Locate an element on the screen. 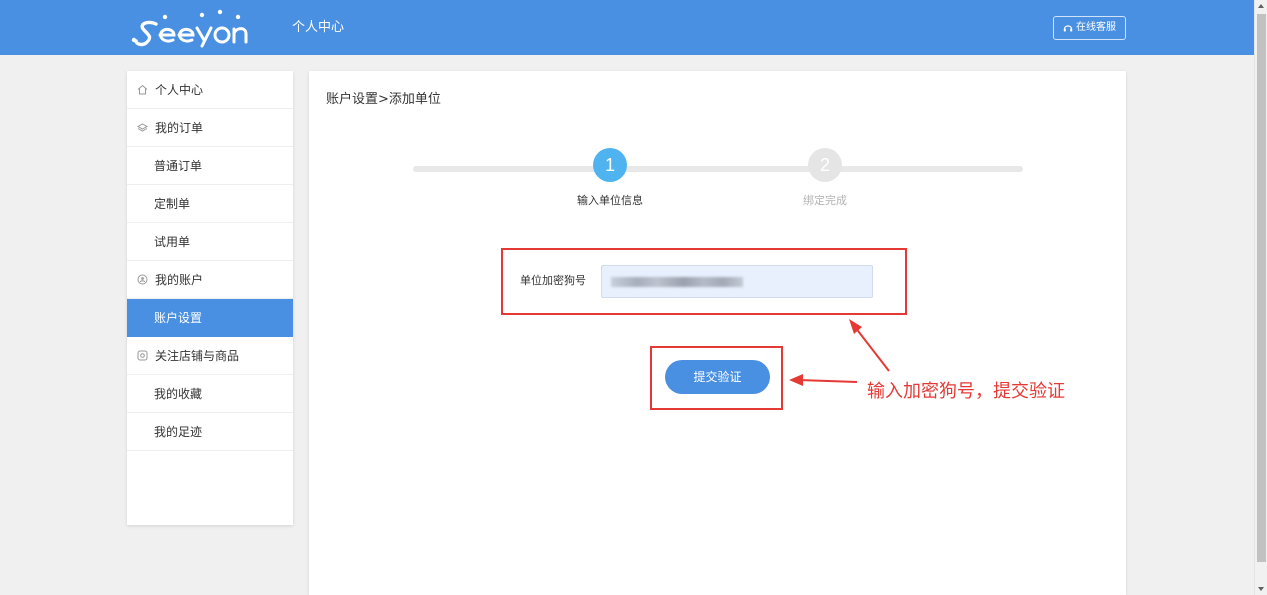 The image size is (1267, 595). sidebar-item-my-orders: 我的订单 is located at coordinates (210, 128).